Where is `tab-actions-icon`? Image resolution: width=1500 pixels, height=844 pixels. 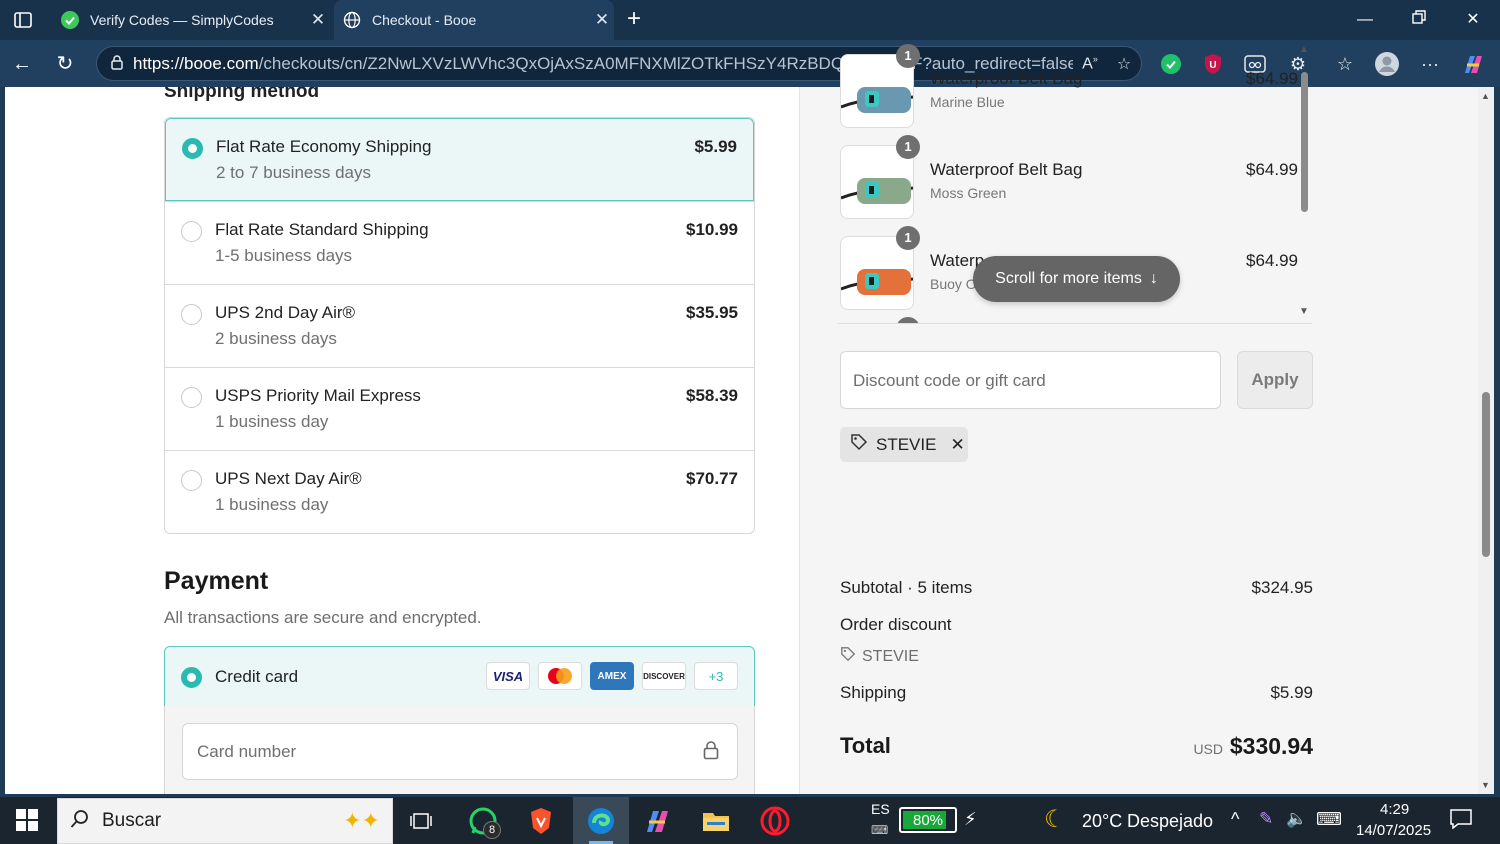 tab-actions-icon is located at coordinates (23, 20).